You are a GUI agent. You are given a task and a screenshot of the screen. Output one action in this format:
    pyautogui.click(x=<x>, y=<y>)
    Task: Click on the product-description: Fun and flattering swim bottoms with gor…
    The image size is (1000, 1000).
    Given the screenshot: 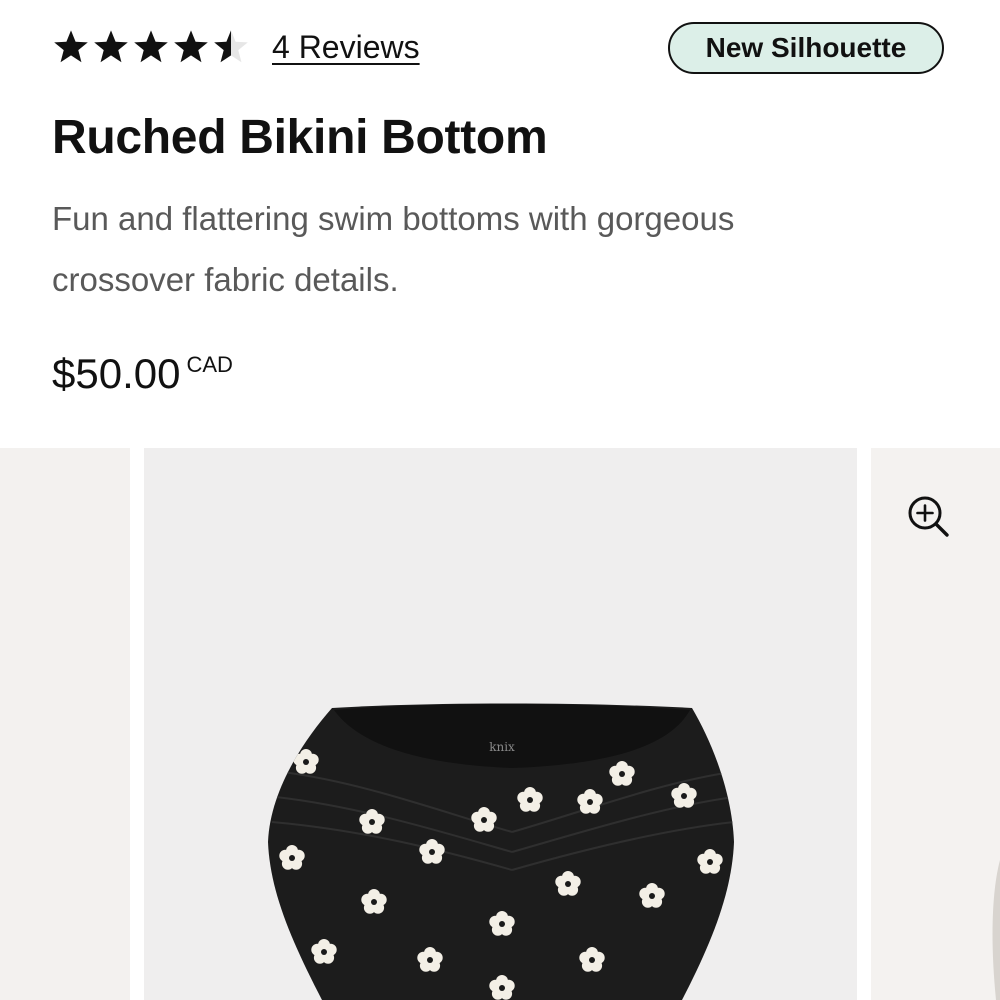 What is the action you would take?
    pyautogui.click(x=393, y=249)
    